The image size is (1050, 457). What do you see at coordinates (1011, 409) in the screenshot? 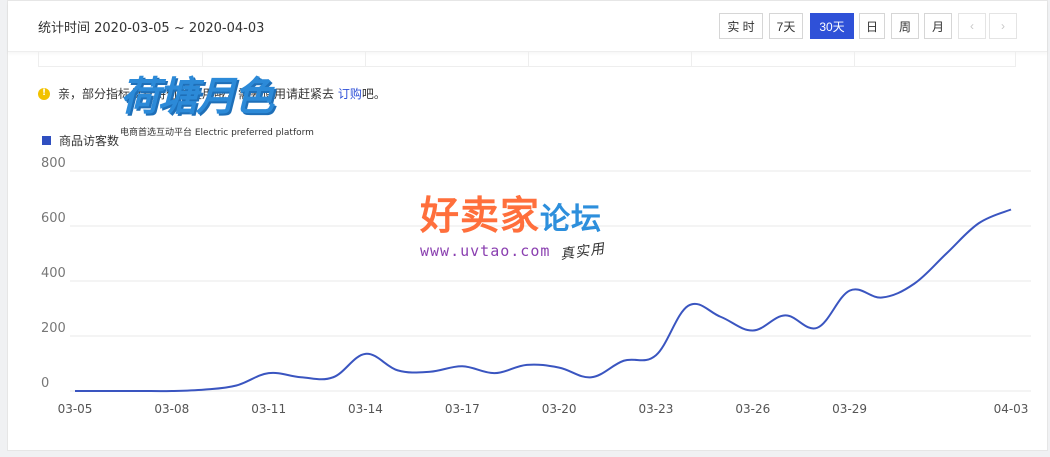
I see `x-tick-label: 04-03` at bounding box center [1011, 409].